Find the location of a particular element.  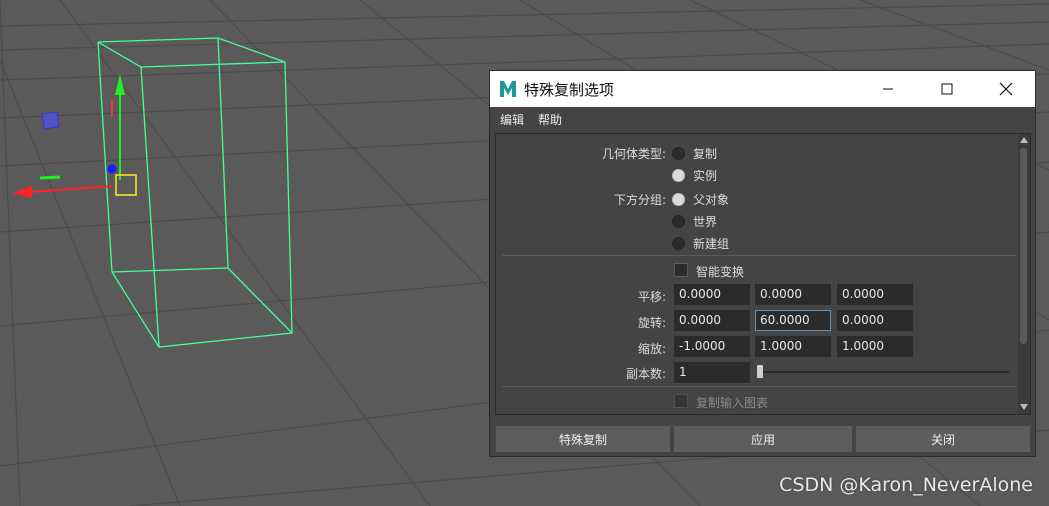

duplicate-input-graph-checkbox is located at coordinates (681, 401).